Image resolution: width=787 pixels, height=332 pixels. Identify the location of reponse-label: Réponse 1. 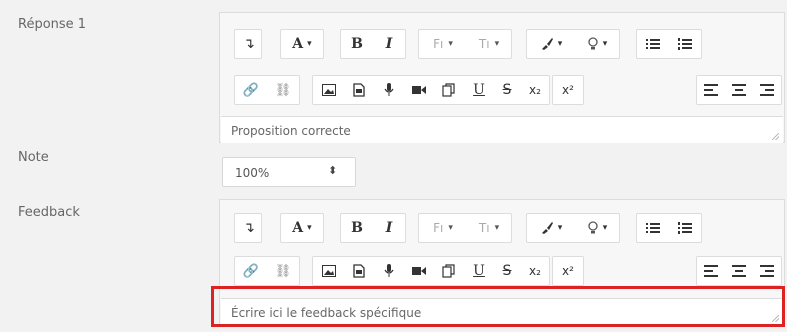
(52, 24).